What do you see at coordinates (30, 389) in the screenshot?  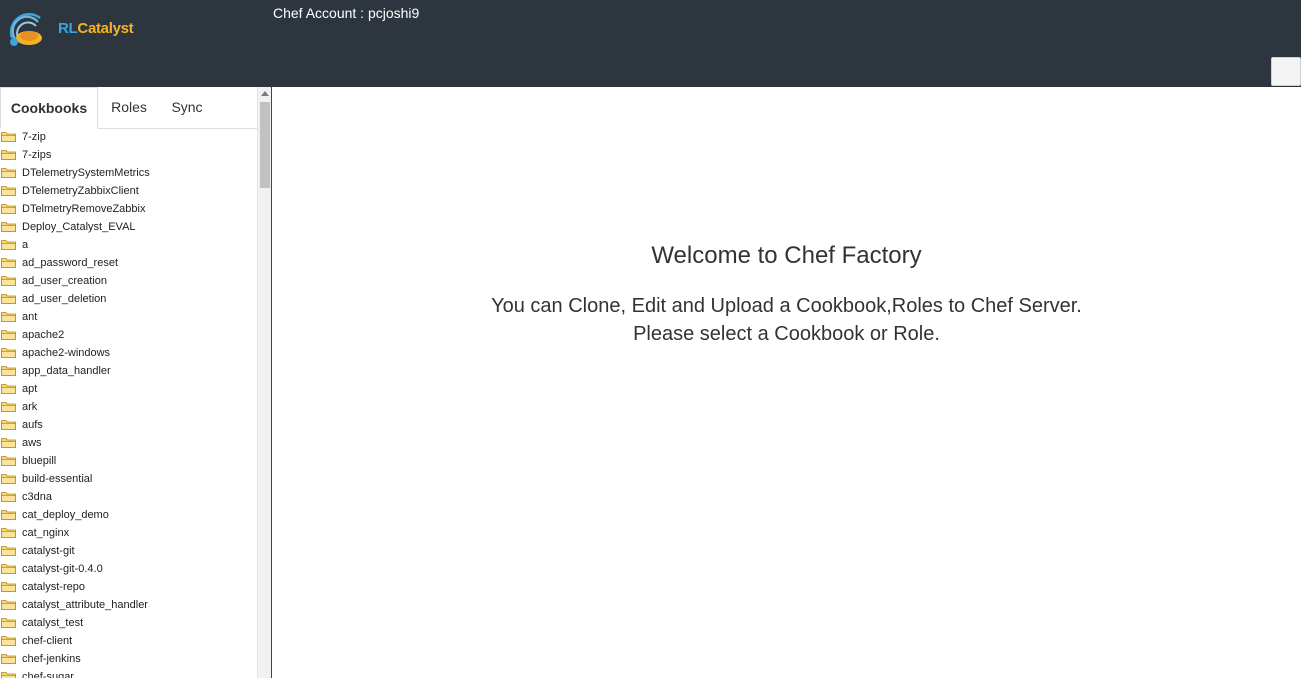 I see `cookbook-label: apt` at bounding box center [30, 389].